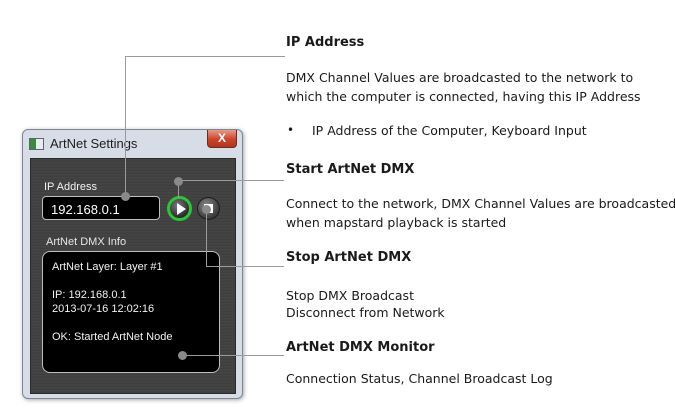  I want to click on monitor-line: OK: Started ArtNet Node, so click(112, 337).